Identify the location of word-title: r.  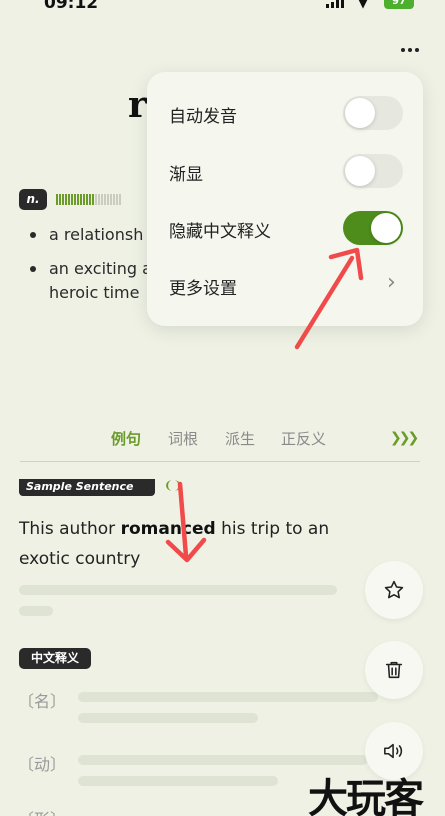
(137, 105).